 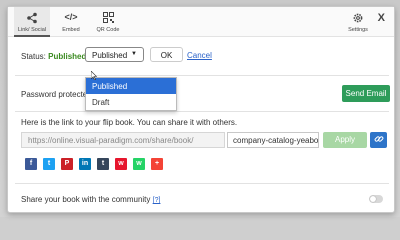 I want to click on share-community-label: Share your book with the community, so click(x=86, y=199).